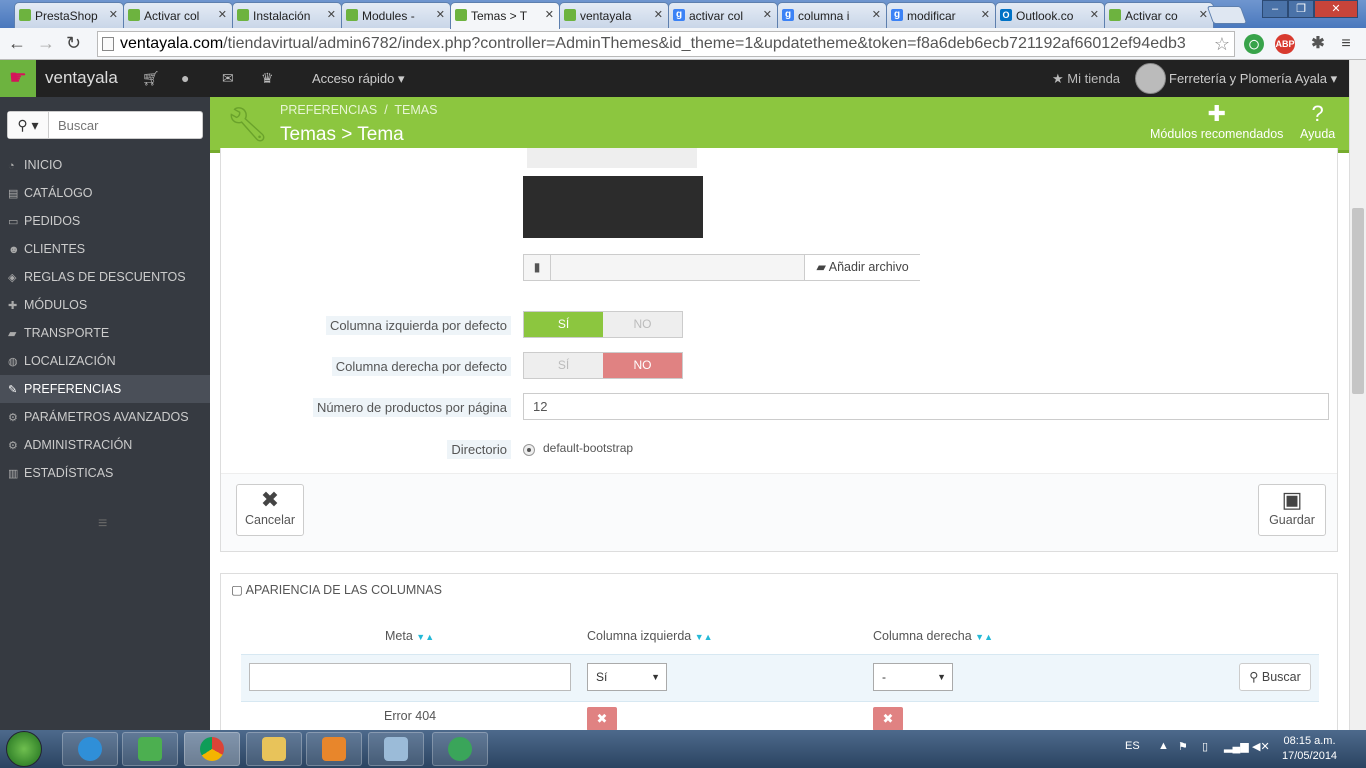  Describe the element at coordinates (212, 749) in the screenshot. I see `chrome-taskbar-icon` at that location.